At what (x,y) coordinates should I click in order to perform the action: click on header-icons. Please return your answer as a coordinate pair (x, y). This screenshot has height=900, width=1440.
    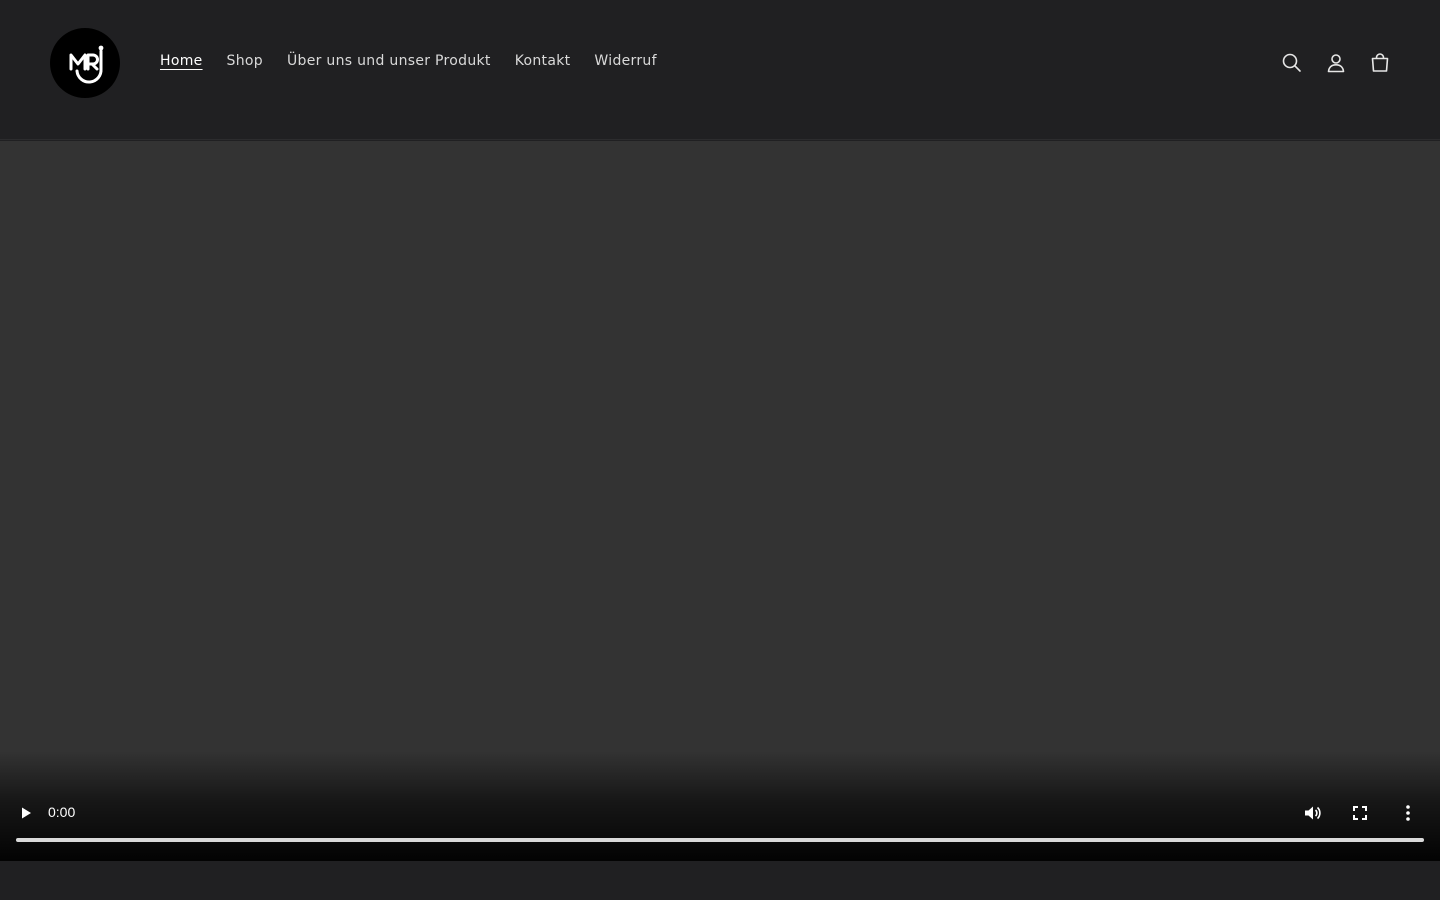
    Looking at the image, I should click on (1336, 63).